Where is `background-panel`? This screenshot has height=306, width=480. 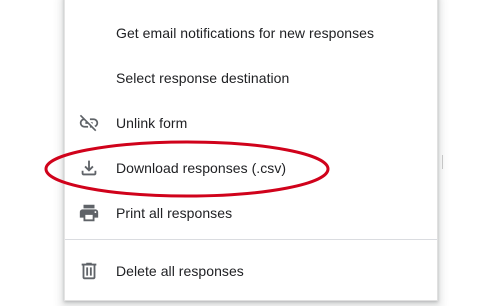 background-panel is located at coordinates (458, 153).